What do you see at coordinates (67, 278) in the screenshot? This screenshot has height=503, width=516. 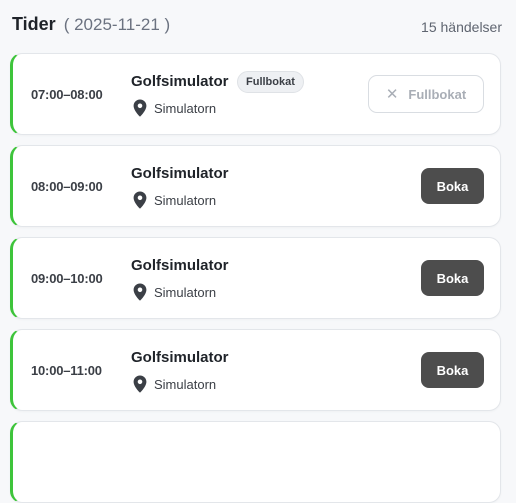 I see `slot-time: 09:00–10:00` at bounding box center [67, 278].